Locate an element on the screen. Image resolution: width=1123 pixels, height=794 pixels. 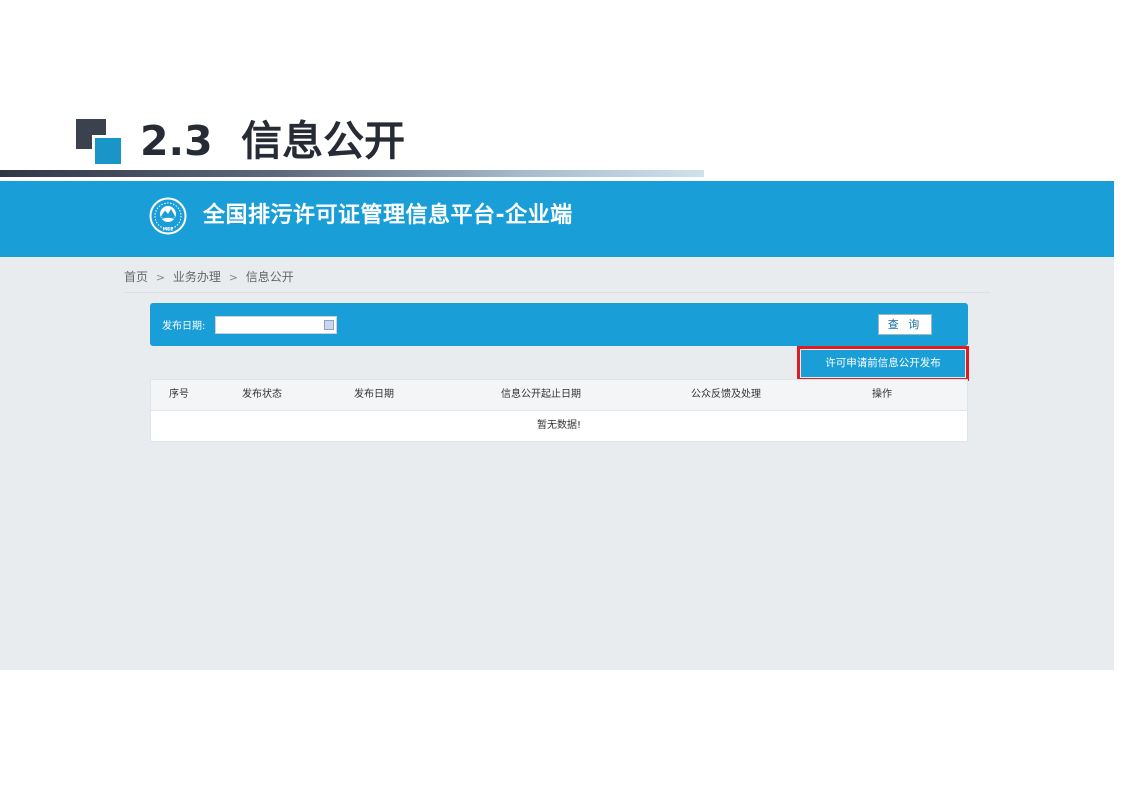
app-header: MEE 全国排污许可证管理信息平台-企业端 is located at coordinates (557, 219).